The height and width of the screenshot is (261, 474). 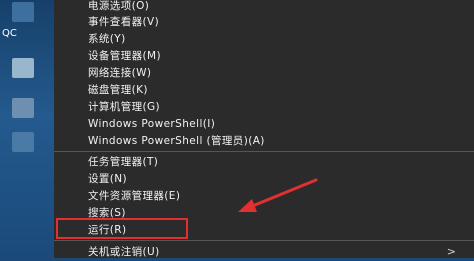 I want to click on menu-item-powershell: Windows PowerShell(I), so click(x=264, y=124).